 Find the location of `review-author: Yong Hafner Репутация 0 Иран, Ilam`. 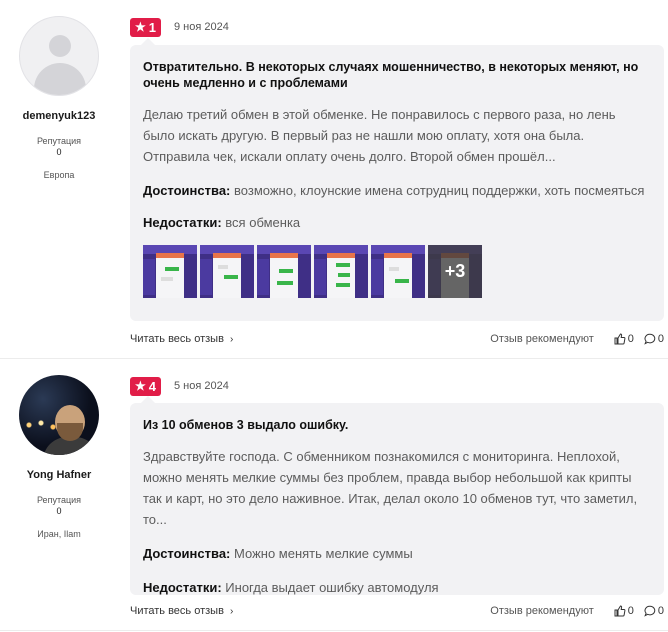

review-author: Yong Hafner Репутация 0 Иран, Ilam is located at coordinates (59, 457).